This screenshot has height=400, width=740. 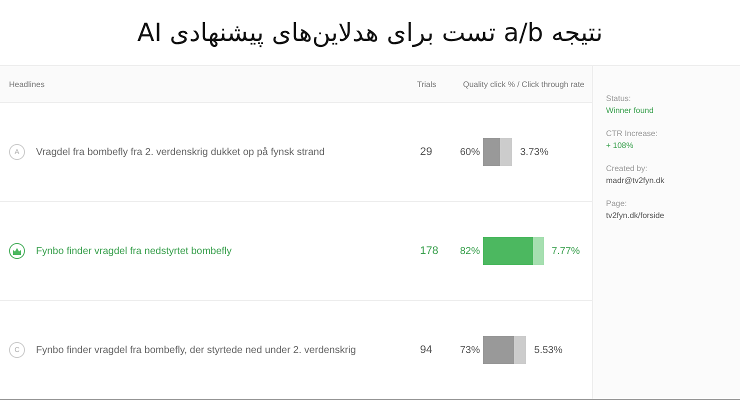 What do you see at coordinates (427, 84) in the screenshot?
I see `column-header: Trials` at bounding box center [427, 84].